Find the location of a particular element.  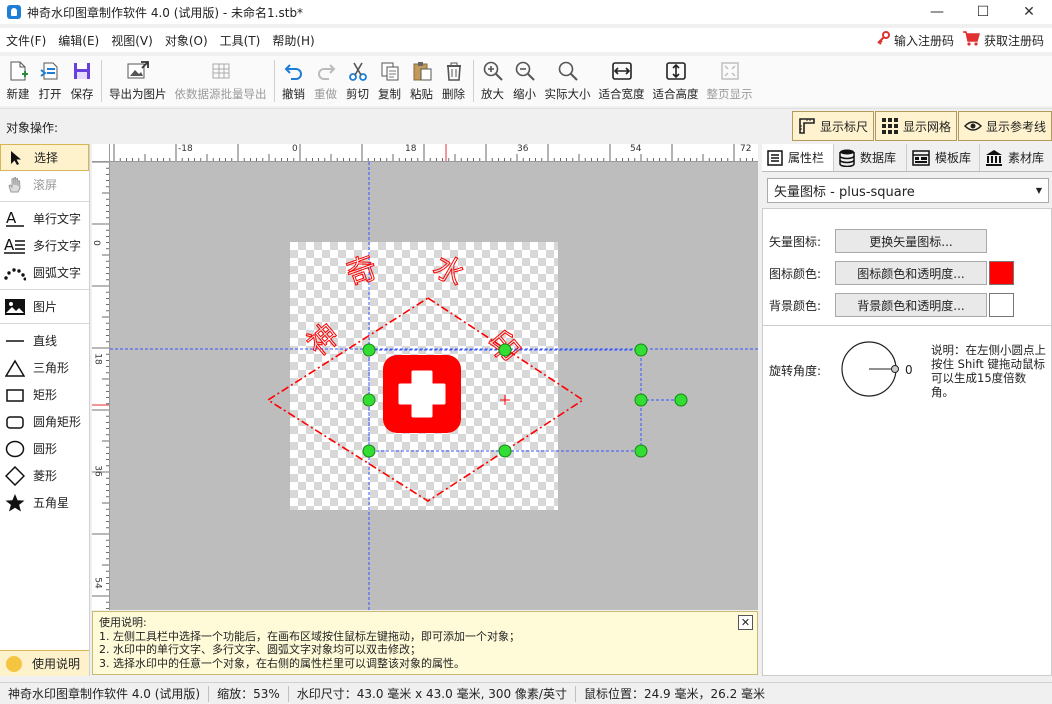

resize-handle-tr is located at coordinates (641, 350).